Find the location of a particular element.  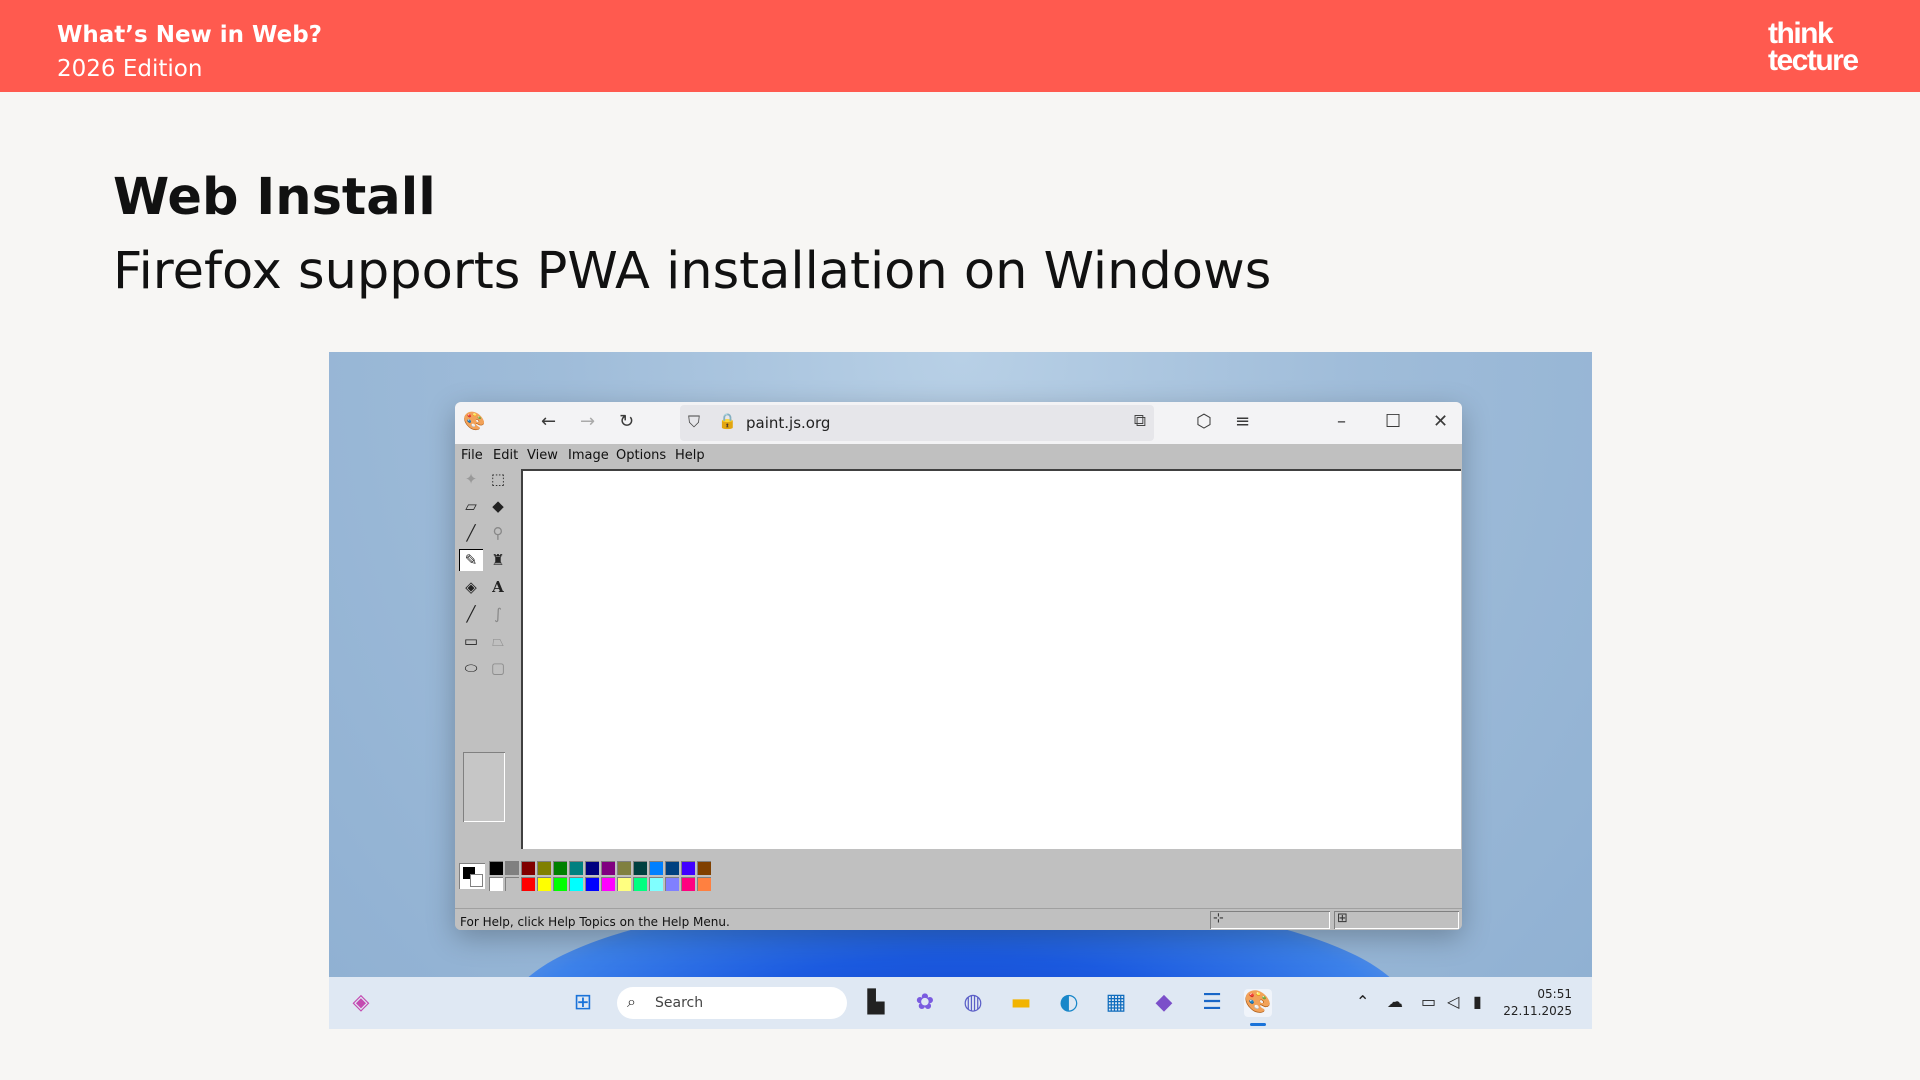

firefox-titlebar: 🎨 ← → ↻ ⛉ 🔒 paint.js.org ⧉ ⬡ ≡ – ☐ ✕ is located at coordinates (958, 423).